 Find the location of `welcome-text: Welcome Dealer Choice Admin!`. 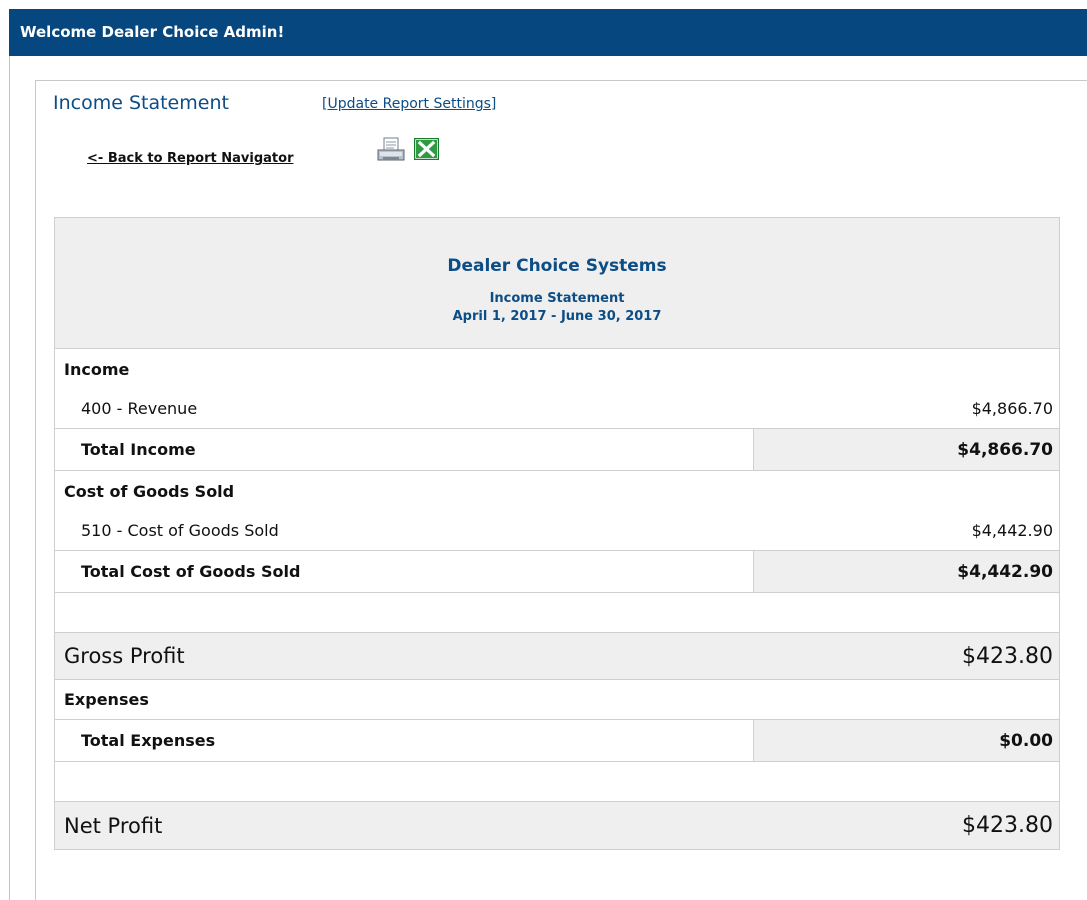

welcome-text: Welcome Dealer Choice Admin! is located at coordinates (152, 32).